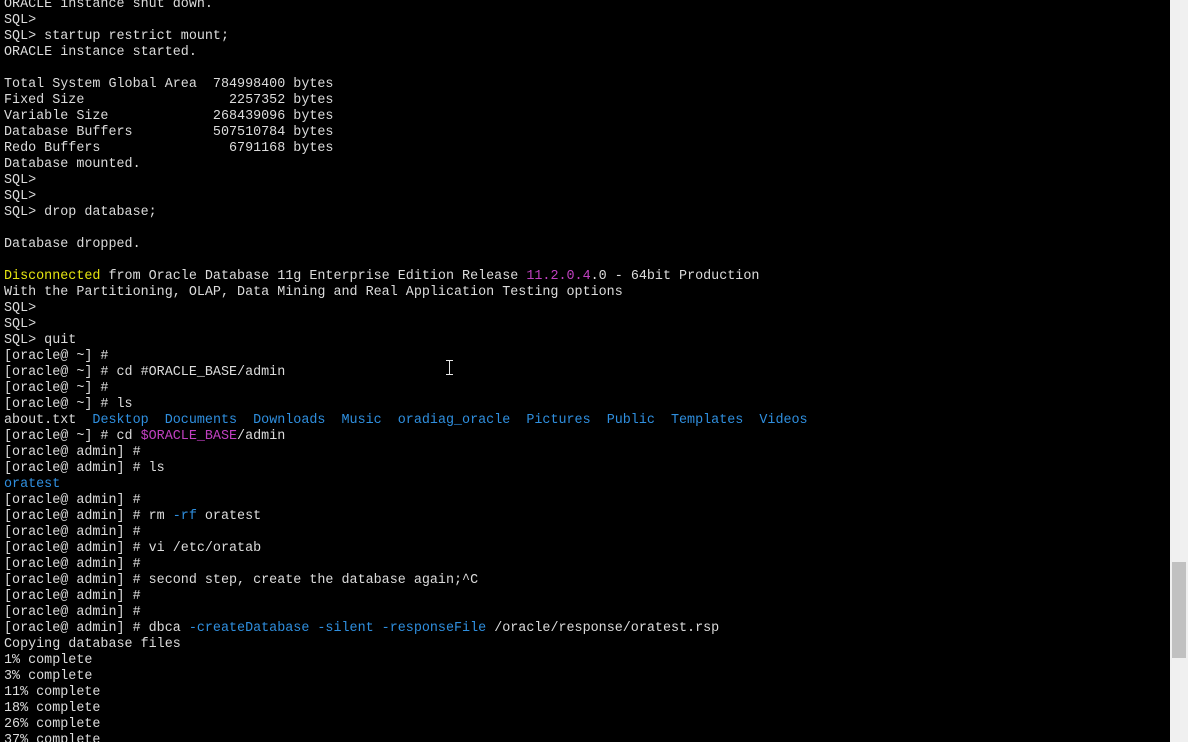 This screenshot has width=1188, height=742. I want to click on terminal-text: Fixed Size 2257352 bytes, so click(169, 100).